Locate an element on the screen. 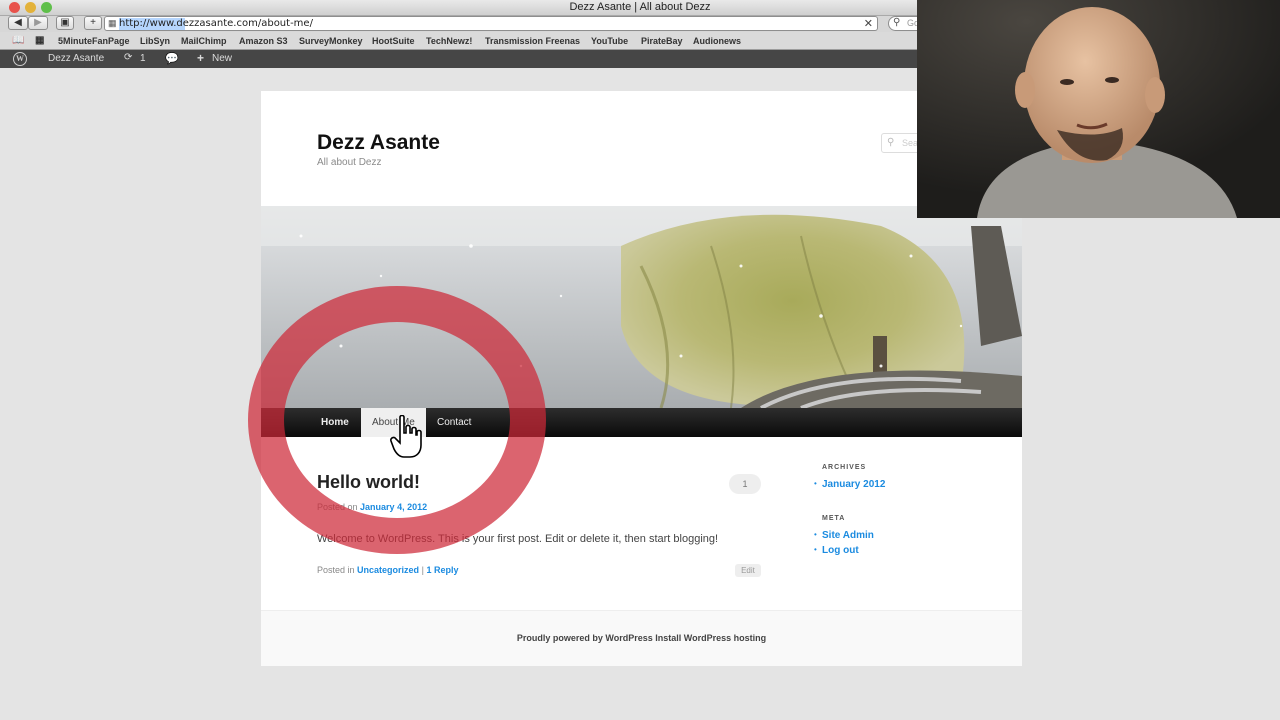 The height and width of the screenshot is (720, 1280). updates-icon: ⟳ is located at coordinates (128, 57).